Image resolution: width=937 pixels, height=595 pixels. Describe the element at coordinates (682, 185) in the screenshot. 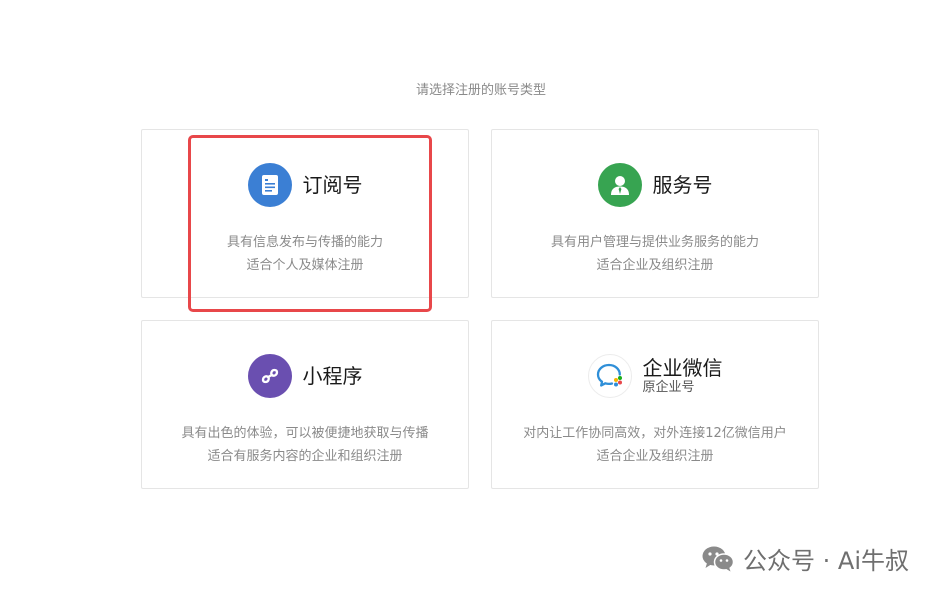

I see `card-title: 服务号` at that location.